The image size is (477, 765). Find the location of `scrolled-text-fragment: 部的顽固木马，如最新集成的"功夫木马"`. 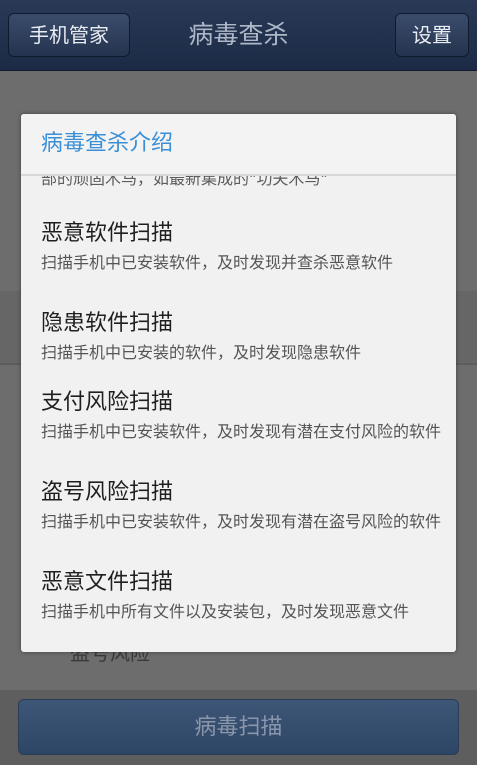

scrolled-text-fragment: 部的顽固木马，如最新集成的"功夫木马" is located at coordinates (184, 182).